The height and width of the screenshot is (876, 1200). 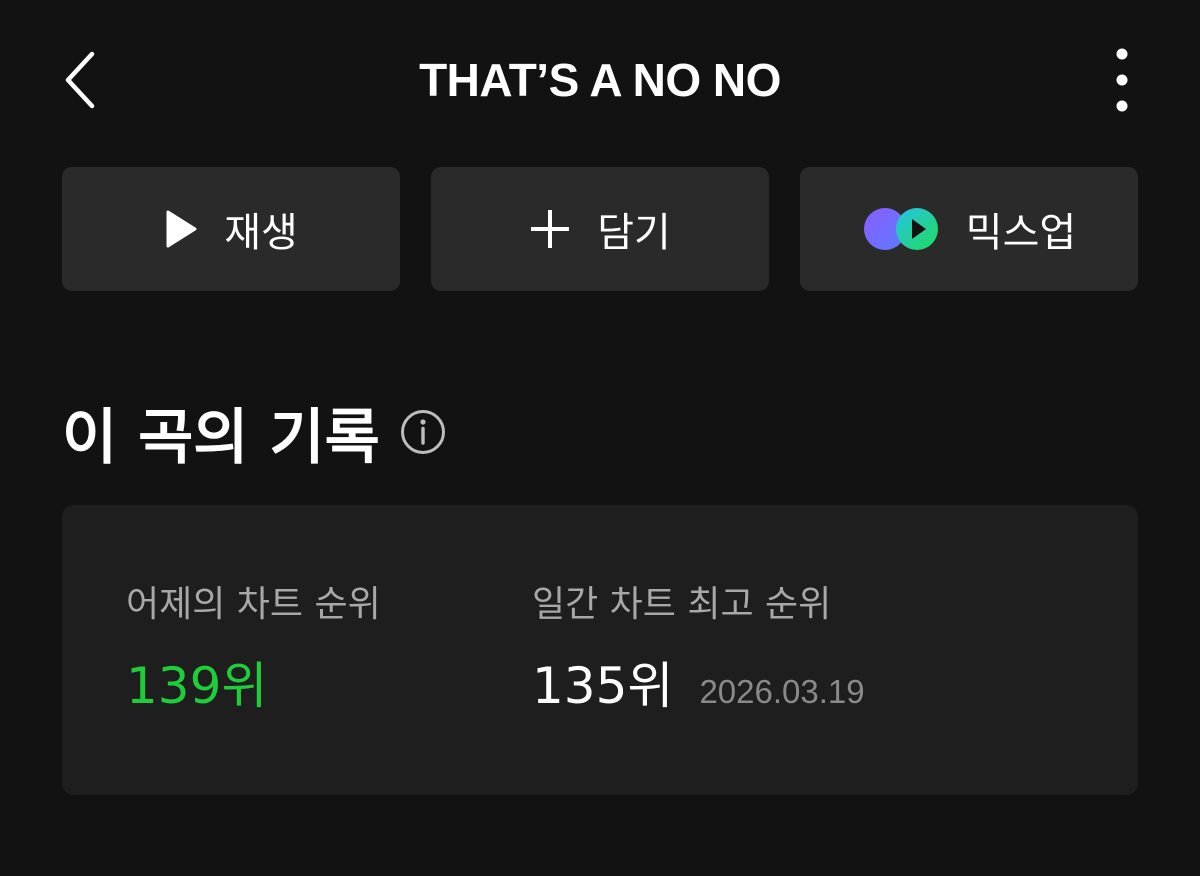 What do you see at coordinates (682, 604) in the screenshot?
I see `best-daily-rank-label: 일간 차트 최고 순위` at bounding box center [682, 604].